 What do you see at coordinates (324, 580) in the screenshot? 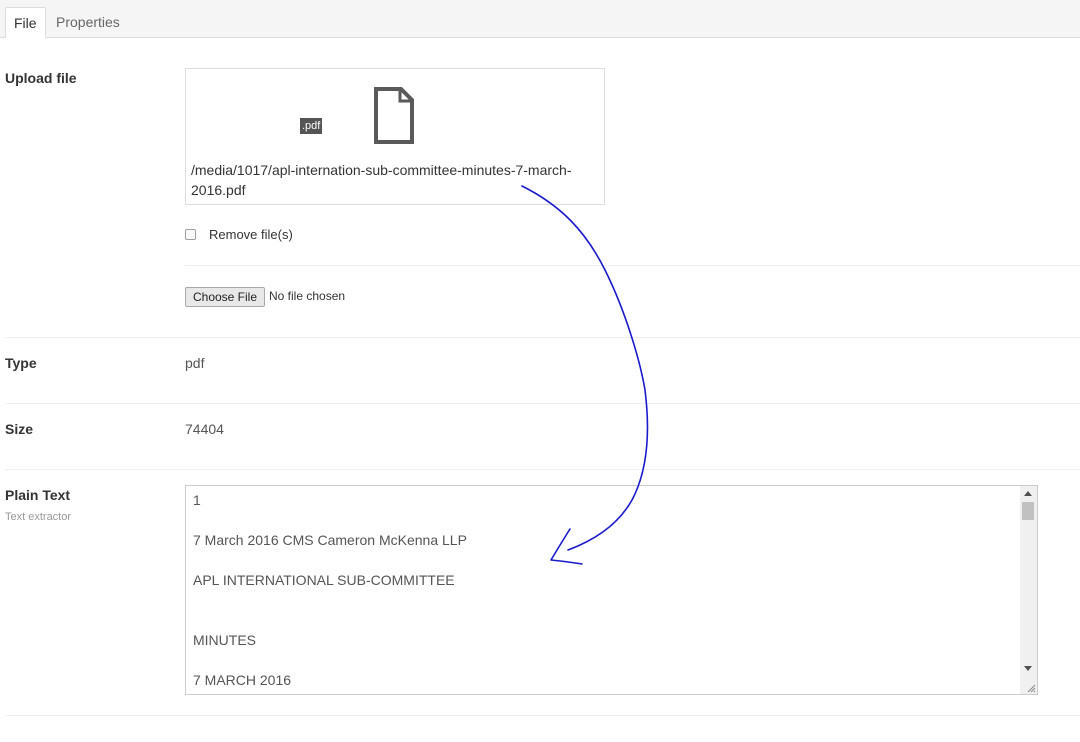
I see `text-line: APL INTERNATIONAL SUB-COMMITTEE` at bounding box center [324, 580].